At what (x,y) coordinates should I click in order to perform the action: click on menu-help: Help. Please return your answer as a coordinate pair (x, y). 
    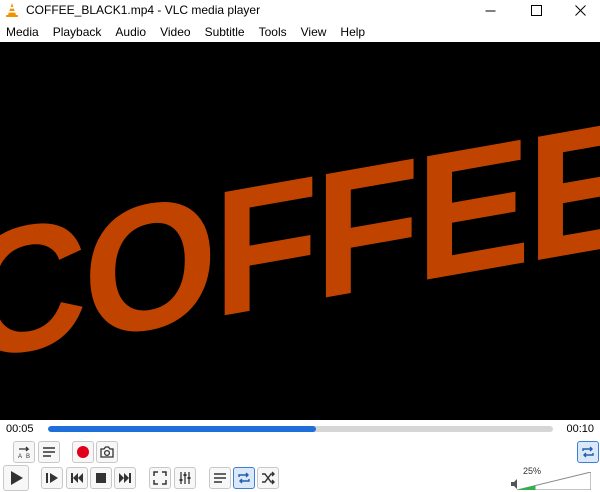
    Looking at the image, I should click on (352, 32).